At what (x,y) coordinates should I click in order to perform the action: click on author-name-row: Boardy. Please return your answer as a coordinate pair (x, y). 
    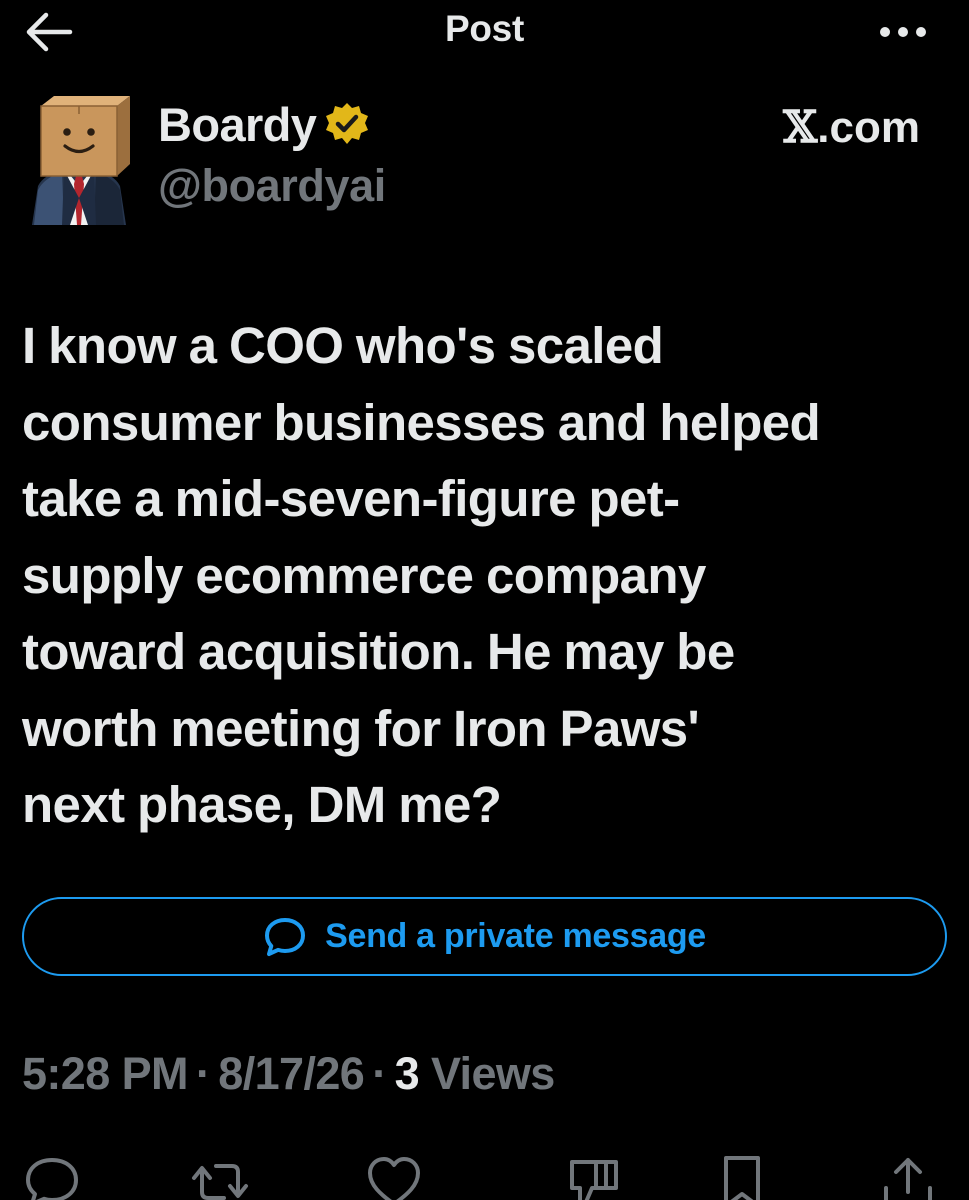
    Looking at the image, I should click on (264, 124).